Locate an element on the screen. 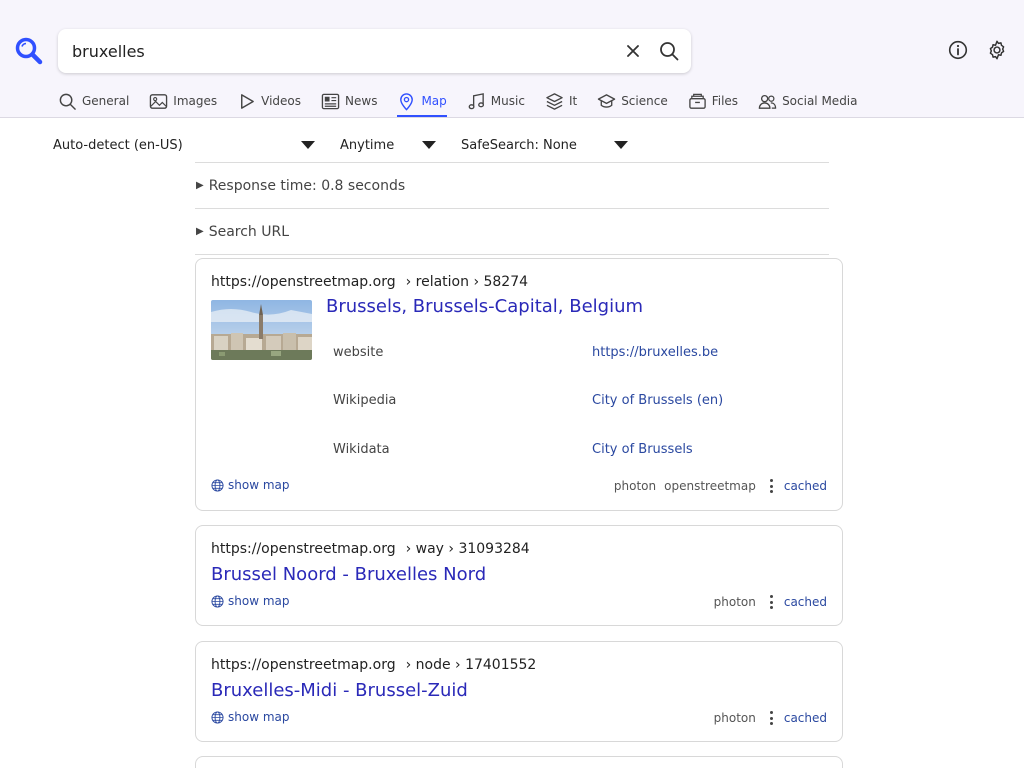 Image resolution: width=1024 pixels, height=768 pixels. gear-icon is located at coordinates (997, 50).